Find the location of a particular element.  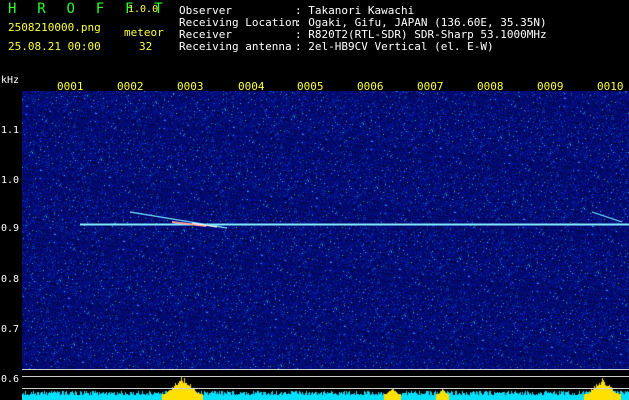

y-tick-label: 1.0 is located at coordinates (10, 180).